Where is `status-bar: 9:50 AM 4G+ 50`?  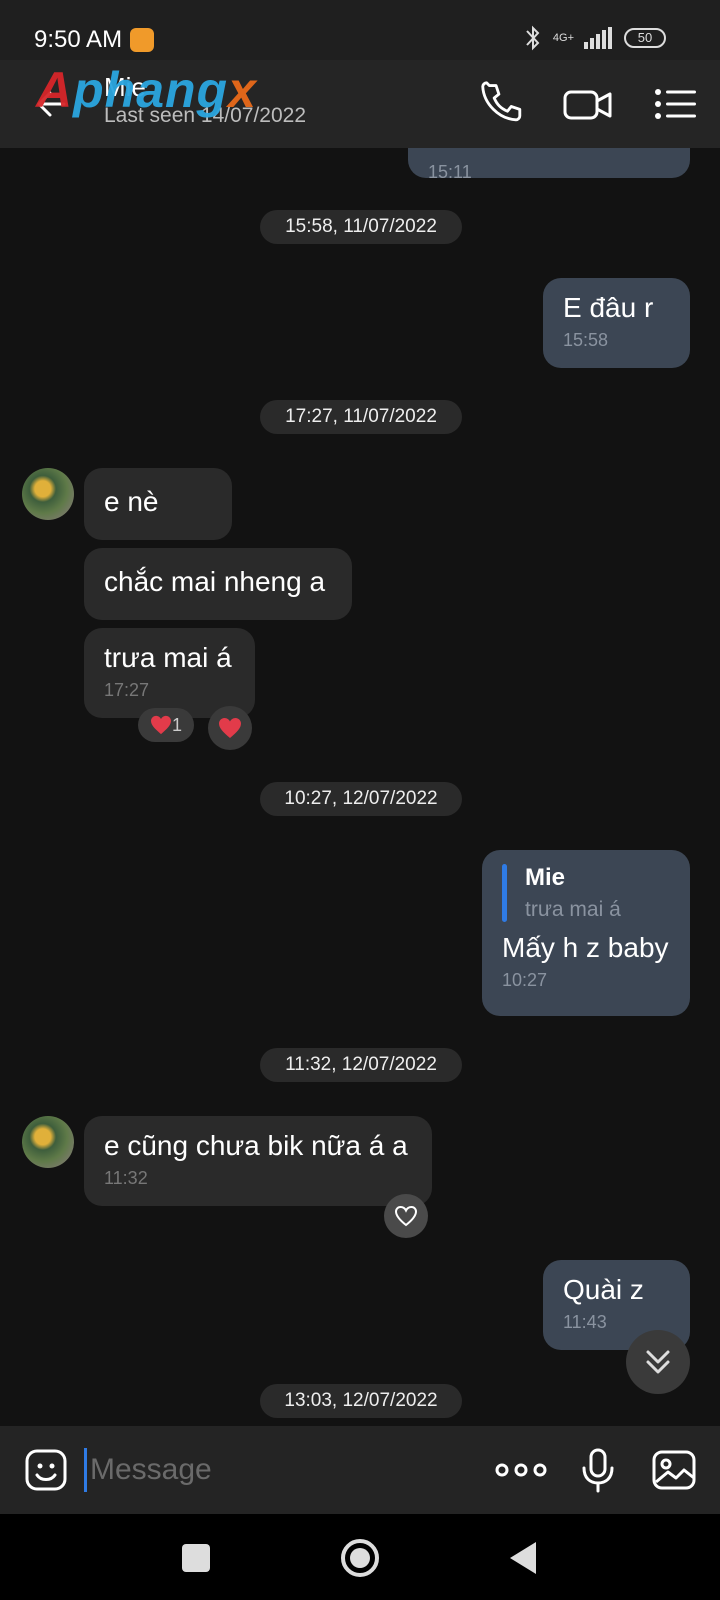 status-bar: 9:50 AM 4G+ 50 is located at coordinates (360, 30).